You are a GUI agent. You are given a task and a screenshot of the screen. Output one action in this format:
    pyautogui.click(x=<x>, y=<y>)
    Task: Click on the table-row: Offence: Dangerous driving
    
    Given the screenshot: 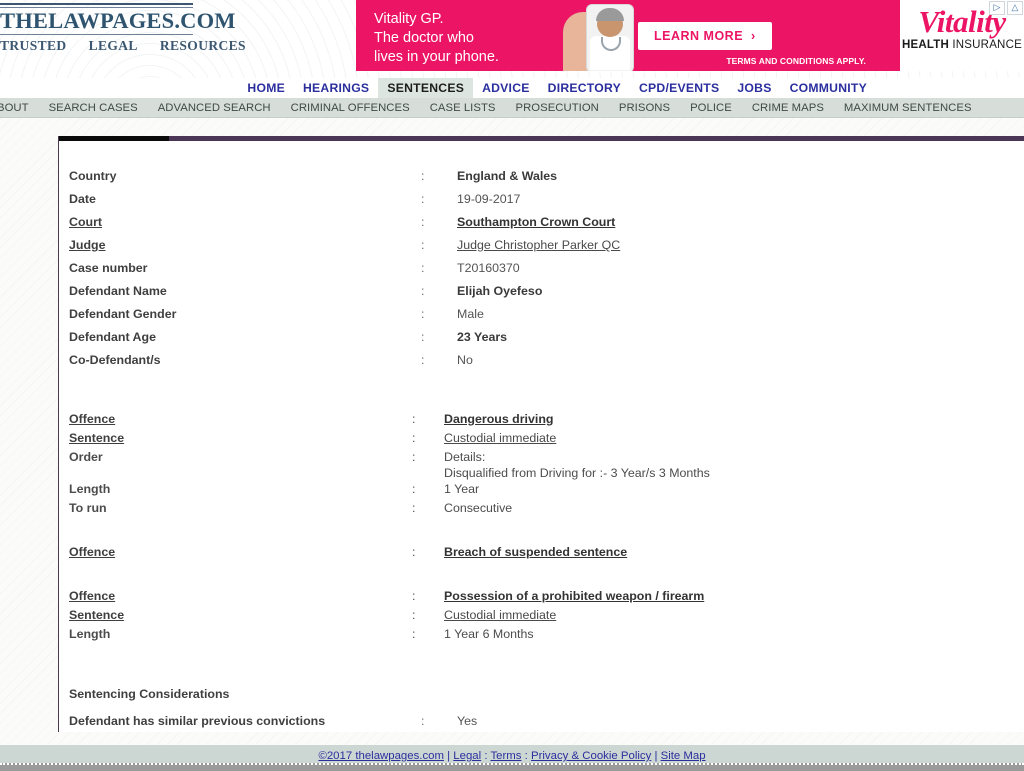 What is the action you would take?
    pyautogui.click(x=389, y=420)
    